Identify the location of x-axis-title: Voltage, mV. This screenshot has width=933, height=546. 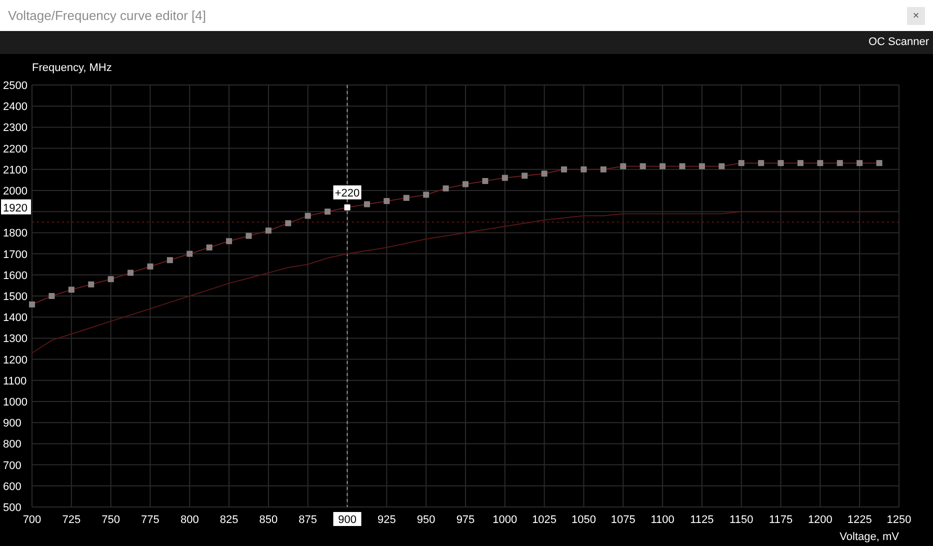
(869, 537).